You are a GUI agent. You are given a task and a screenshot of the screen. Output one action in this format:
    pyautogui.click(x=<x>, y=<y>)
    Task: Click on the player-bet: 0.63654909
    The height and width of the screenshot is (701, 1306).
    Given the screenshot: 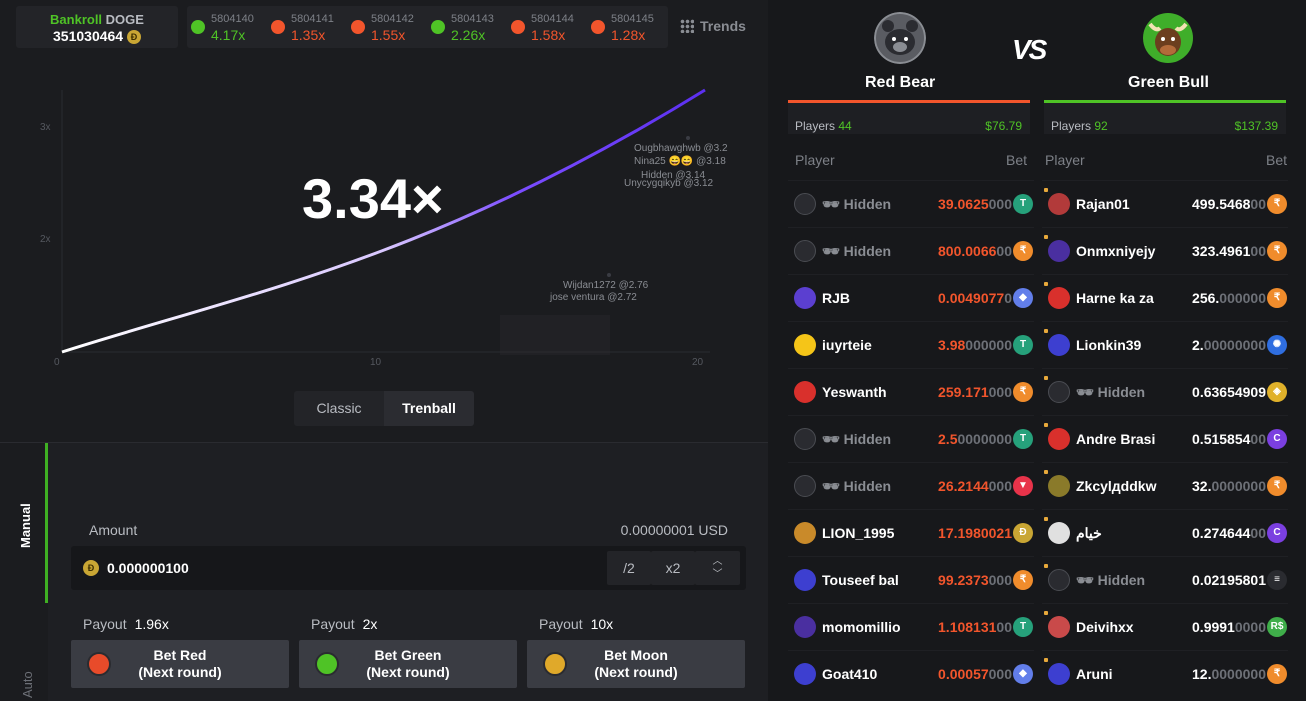 What is the action you would take?
    pyautogui.click(x=1229, y=392)
    